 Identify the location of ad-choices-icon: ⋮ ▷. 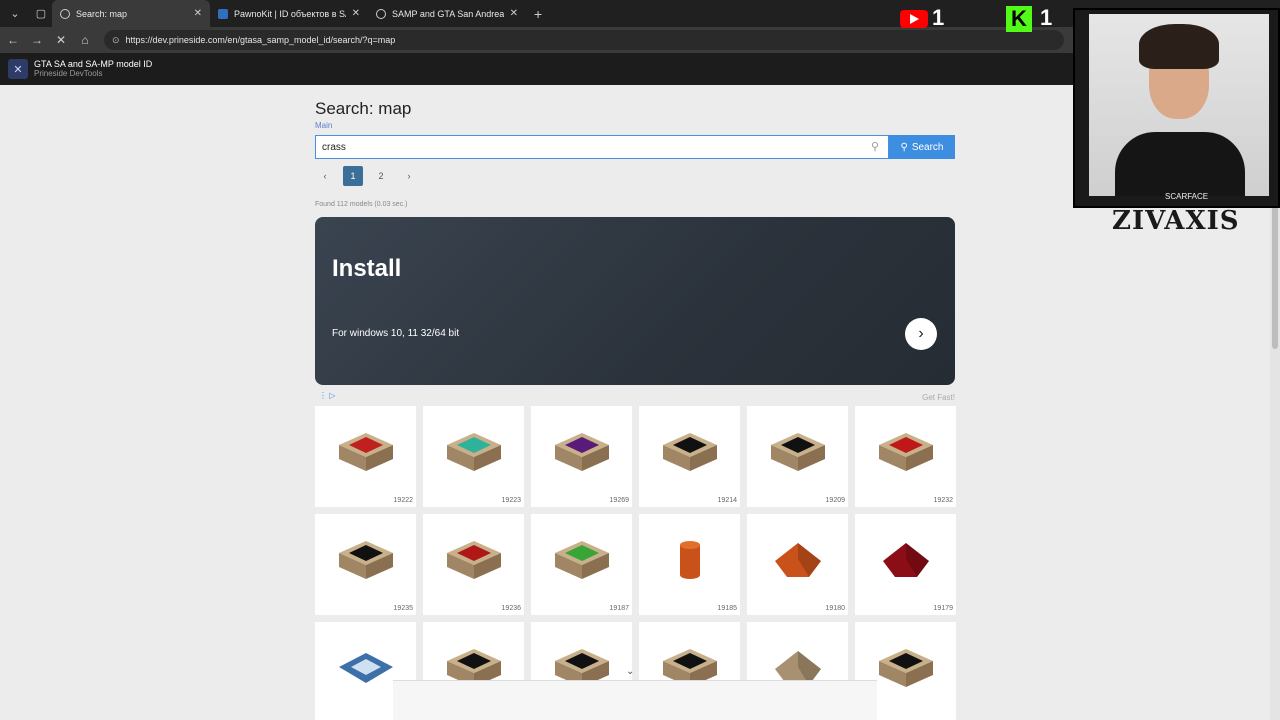
(327, 395).